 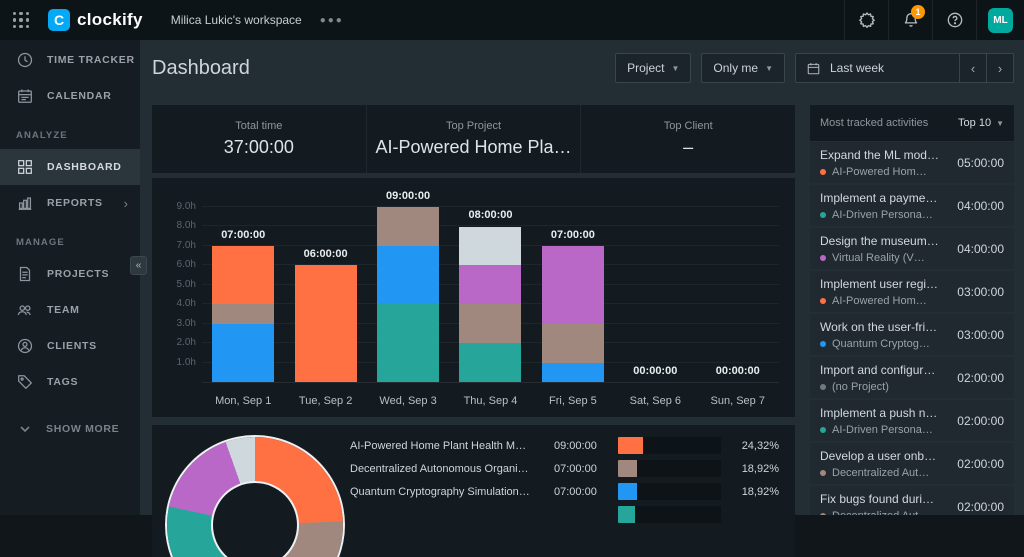 I want to click on chevron-right-icon: ›, so click(x=125, y=203).